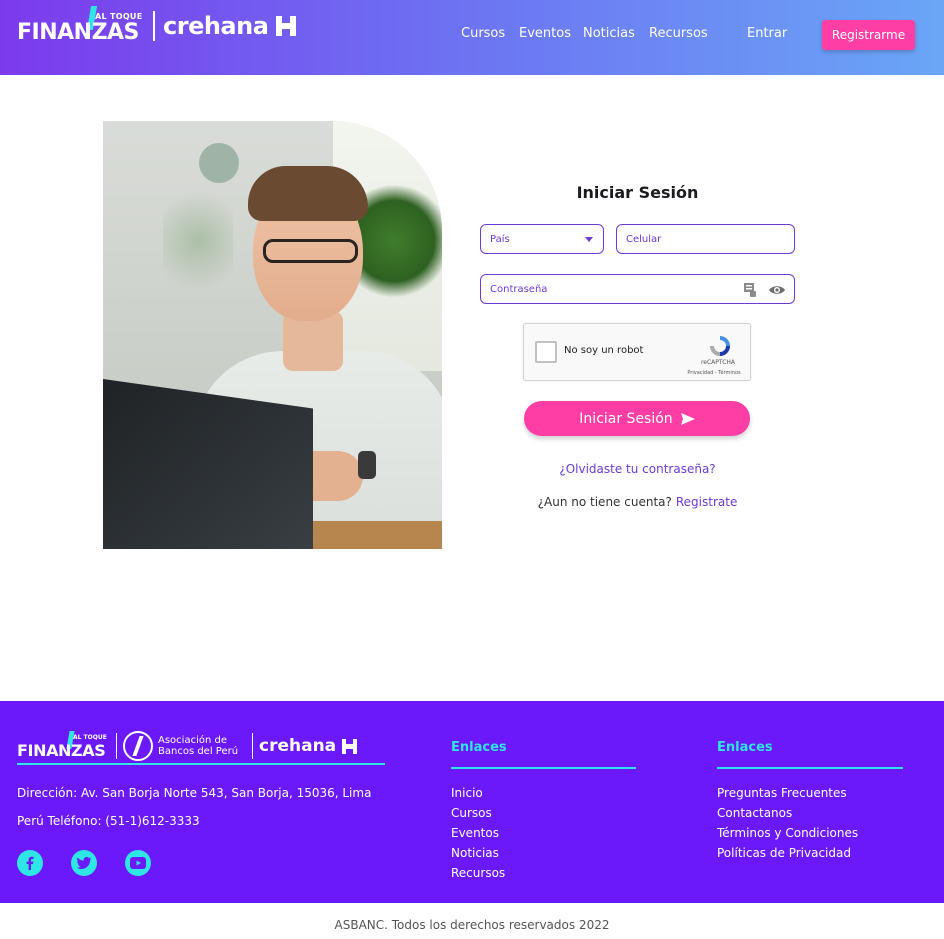 This screenshot has width=944, height=939. Describe the element at coordinates (230, 26) in the screenshot. I see `crehana-logo: crehana` at that location.